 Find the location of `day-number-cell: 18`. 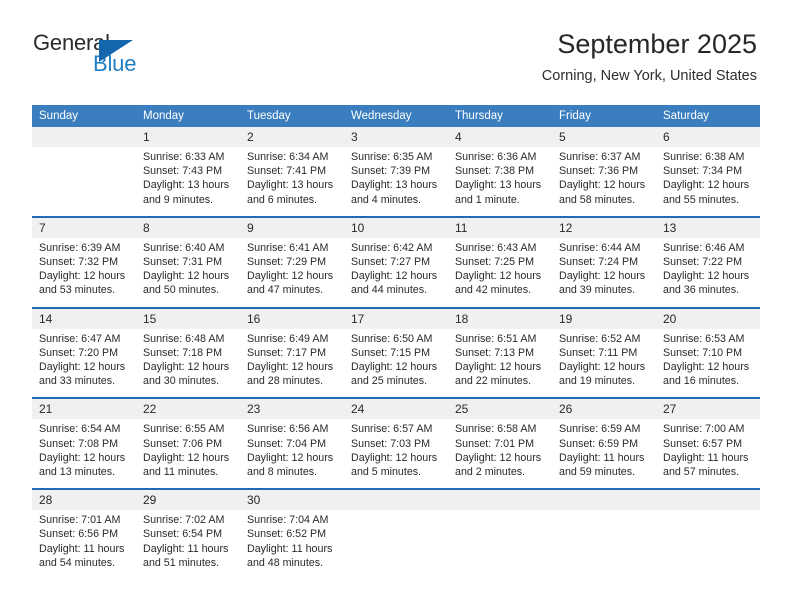

day-number-cell: 18 is located at coordinates (500, 317).